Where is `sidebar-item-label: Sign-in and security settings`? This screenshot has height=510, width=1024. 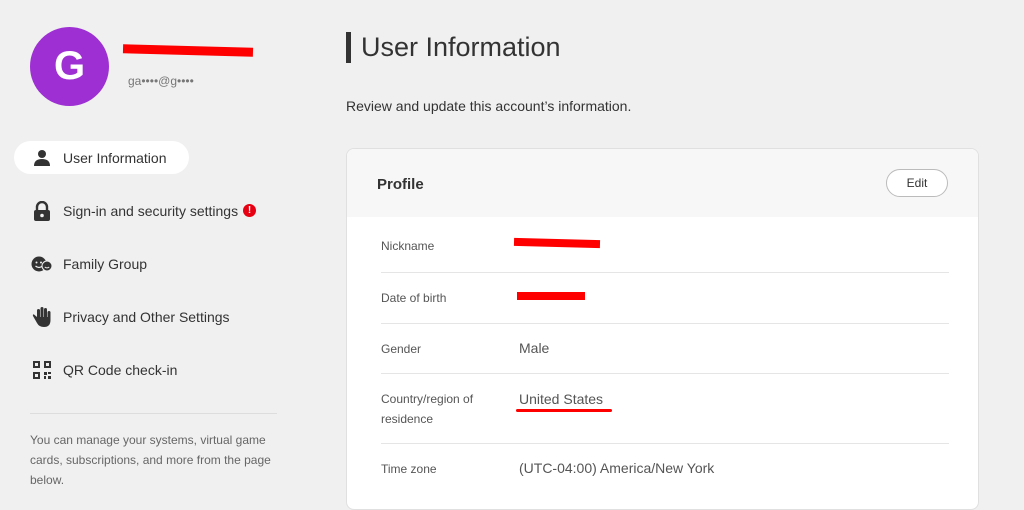 sidebar-item-label: Sign-in and security settings is located at coordinates (151, 210).